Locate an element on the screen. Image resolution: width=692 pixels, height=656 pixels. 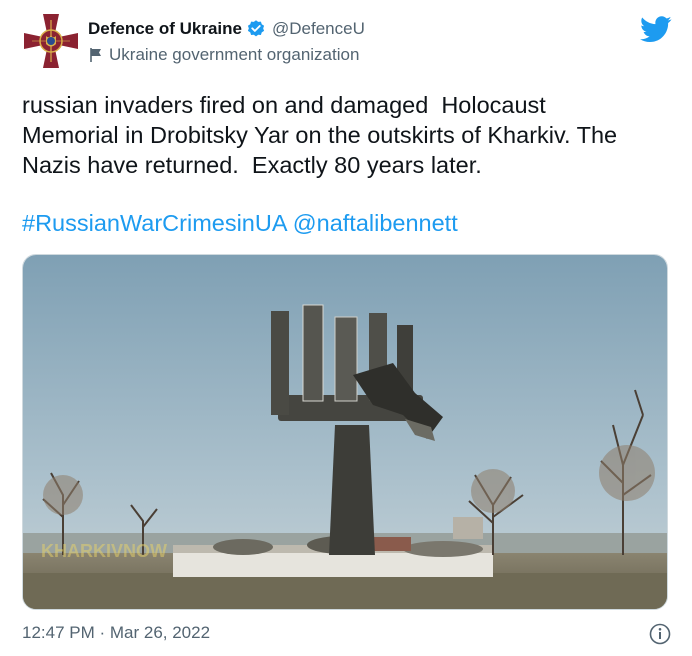
account-label: Ukraine government organization is located at coordinates (234, 54).